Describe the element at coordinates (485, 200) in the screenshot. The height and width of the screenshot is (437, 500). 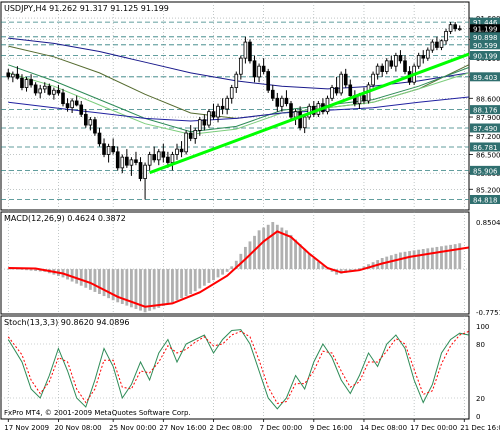
I see `level-label: 84.818` at that location.